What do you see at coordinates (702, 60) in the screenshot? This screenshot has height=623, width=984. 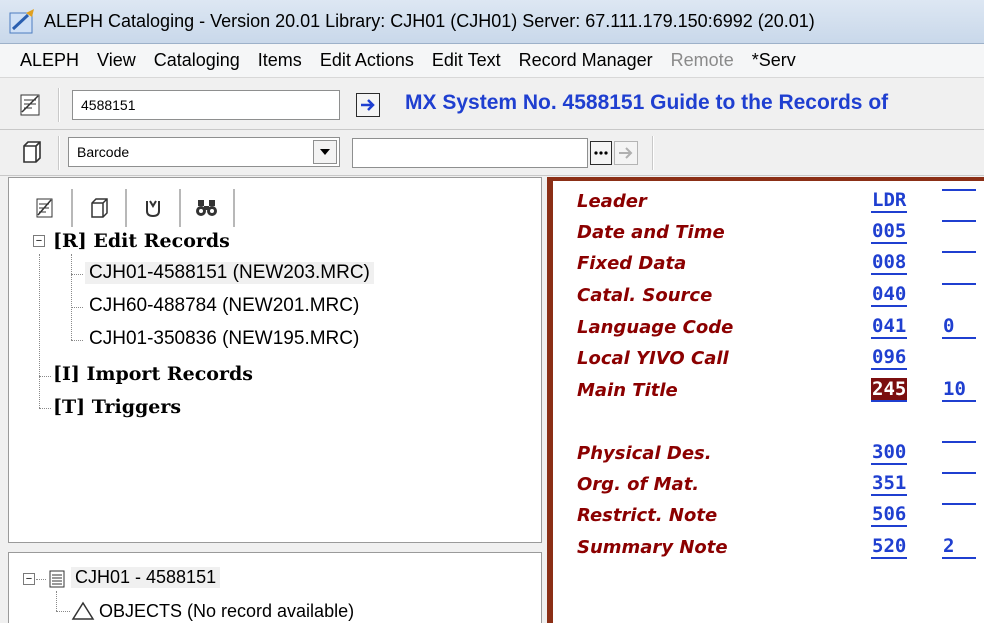 I see `menu-remote: Remote` at bounding box center [702, 60].